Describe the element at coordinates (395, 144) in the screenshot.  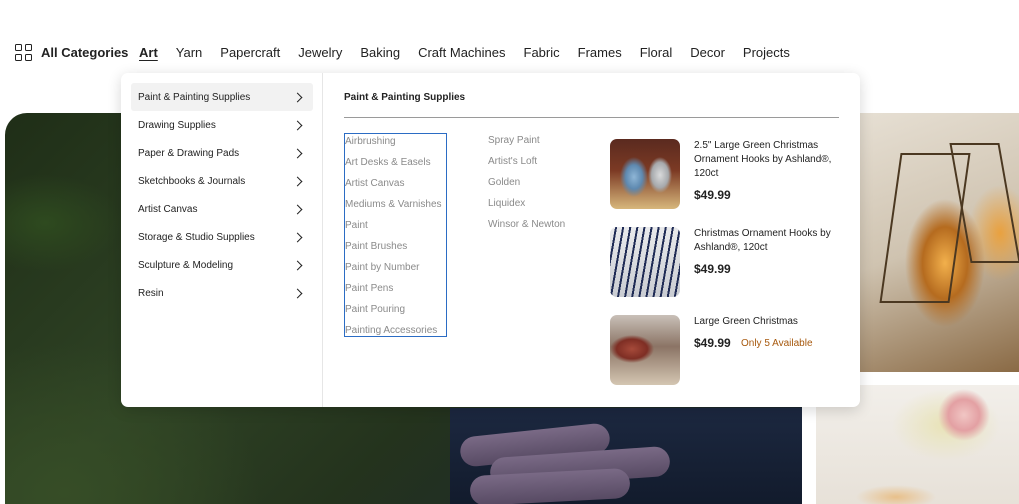
I see `subcategory-link: Airbrushing` at that location.